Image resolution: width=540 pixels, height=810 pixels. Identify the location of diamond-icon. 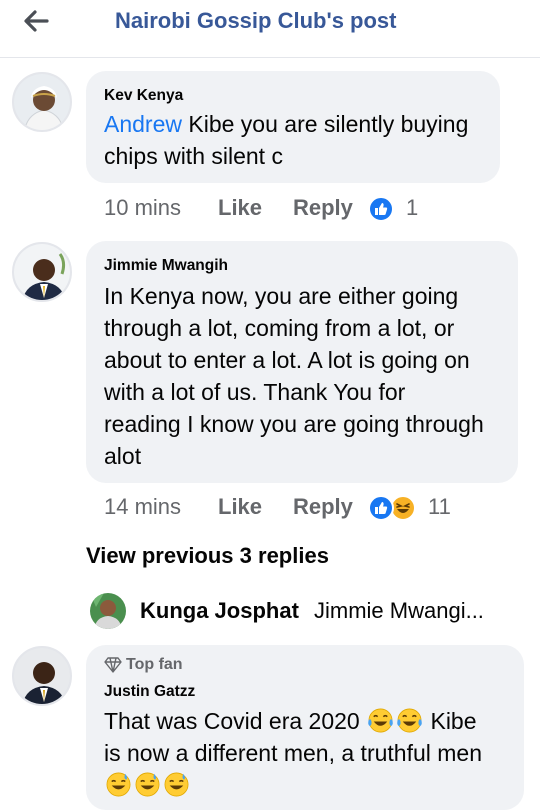
(113, 665).